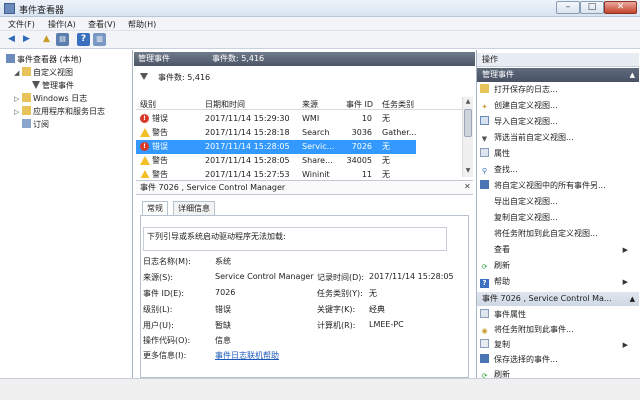 This screenshot has height=400, width=640. What do you see at coordinates (35, 124) in the screenshot?
I see `tree-subscriptions: 订阅` at bounding box center [35, 124].